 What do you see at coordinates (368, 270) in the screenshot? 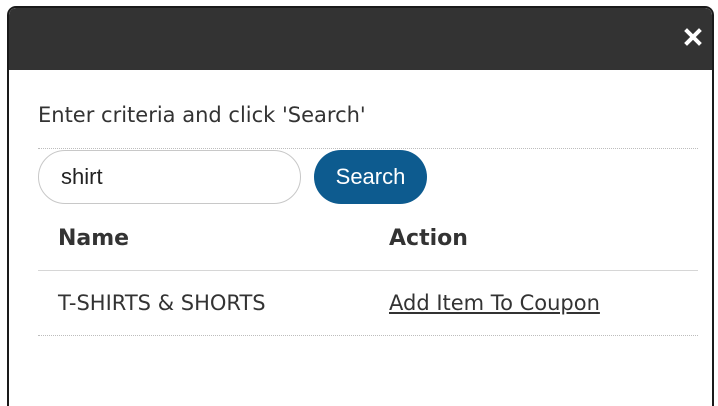
I see `header-divider` at bounding box center [368, 270].